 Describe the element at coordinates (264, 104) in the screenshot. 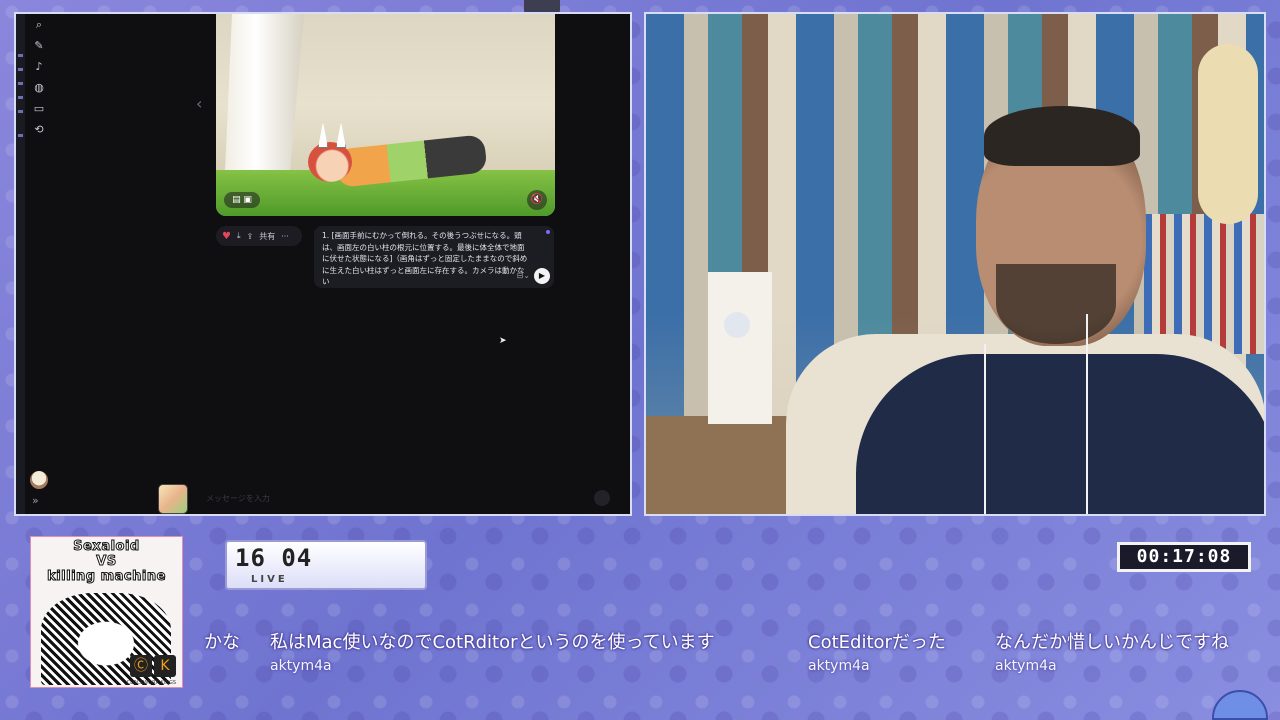

I see `white-pillar` at that location.